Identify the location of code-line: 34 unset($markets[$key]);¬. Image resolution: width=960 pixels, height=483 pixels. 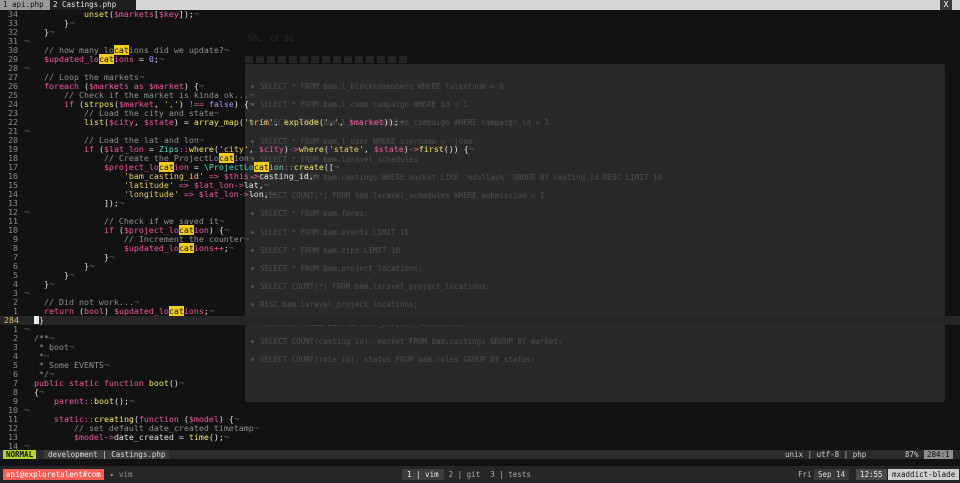
(480, 14).